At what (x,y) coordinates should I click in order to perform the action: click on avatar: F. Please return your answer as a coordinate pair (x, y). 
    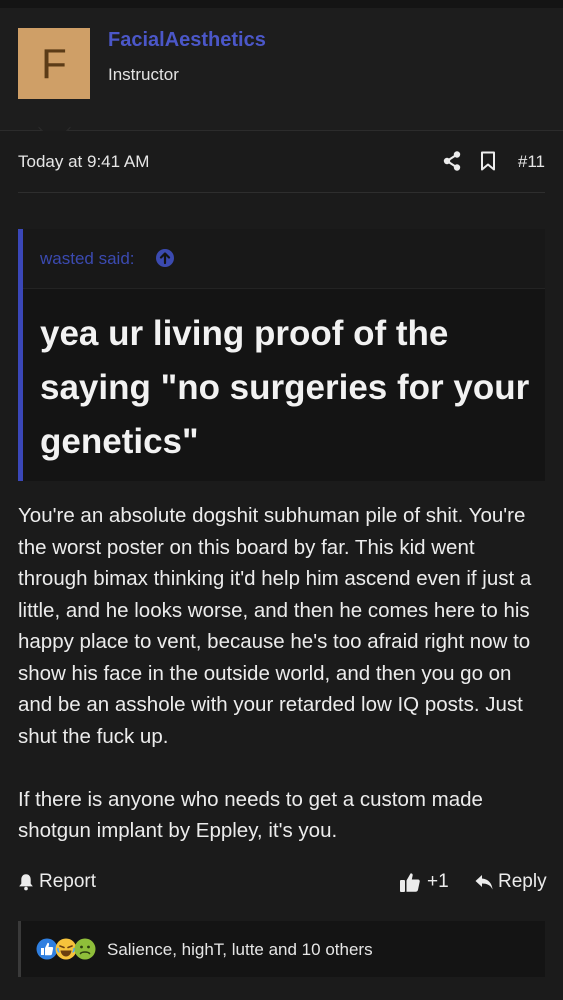
    Looking at the image, I should click on (54, 63).